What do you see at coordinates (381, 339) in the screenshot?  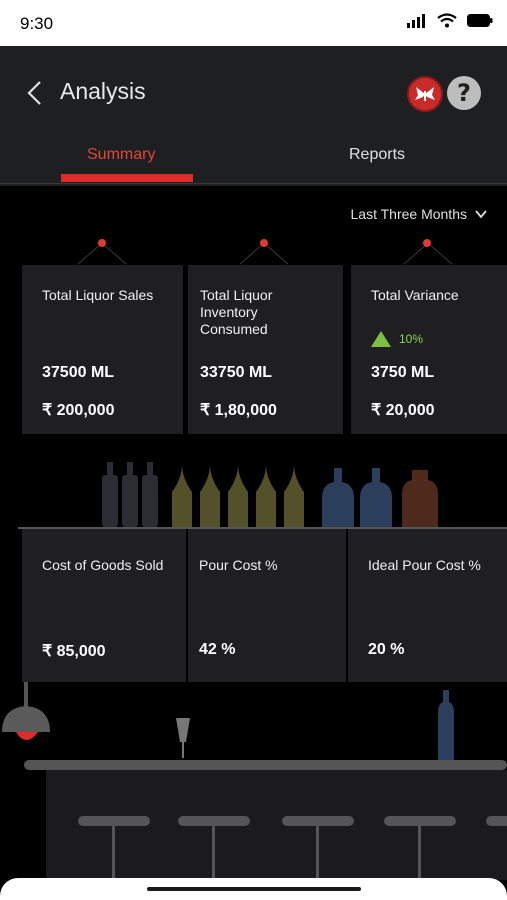 I see `triangle-up-icon` at bounding box center [381, 339].